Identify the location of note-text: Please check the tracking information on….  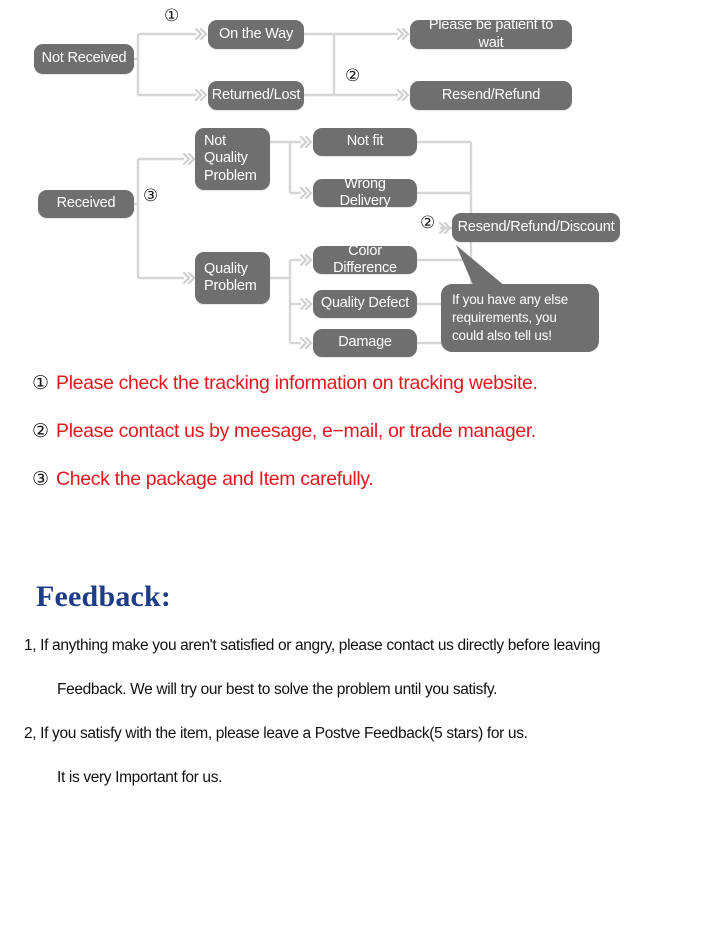
(297, 383).